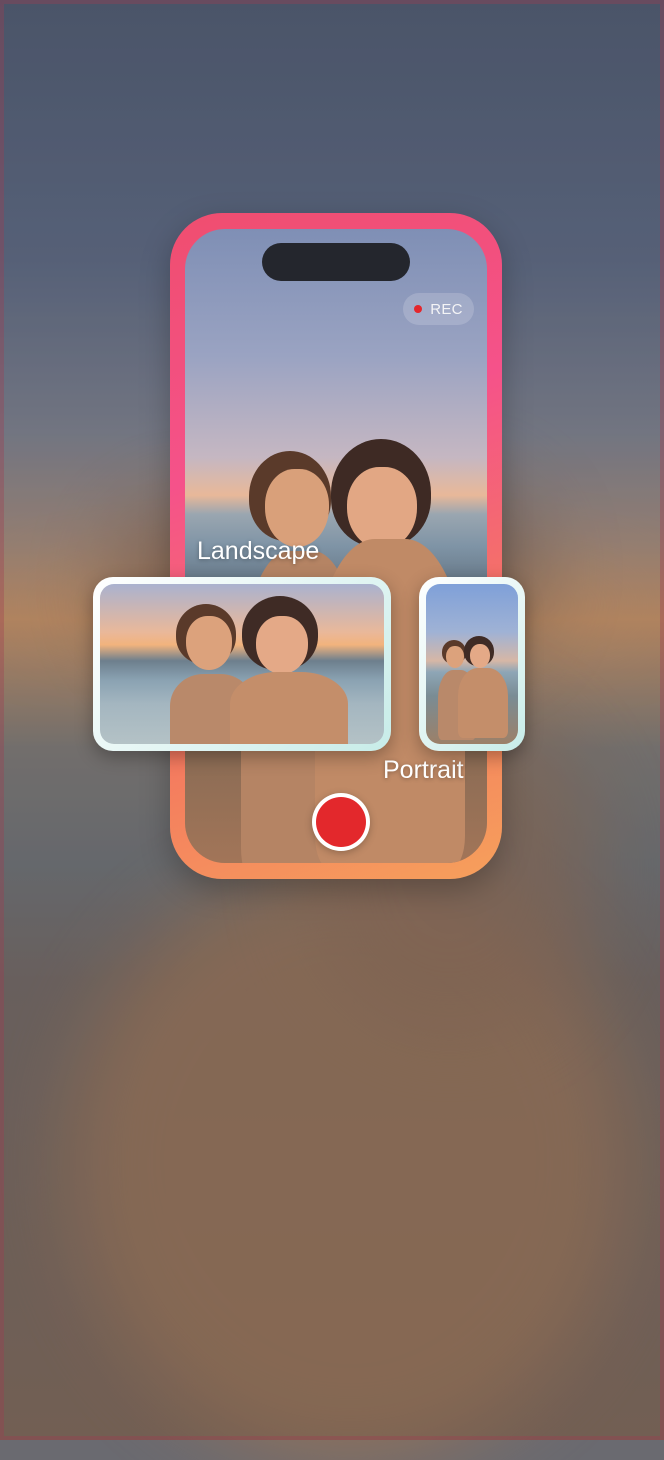 The image size is (664, 1460). What do you see at coordinates (423, 770) in the screenshot?
I see `portrait-mode-label: Portrait` at bounding box center [423, 770].